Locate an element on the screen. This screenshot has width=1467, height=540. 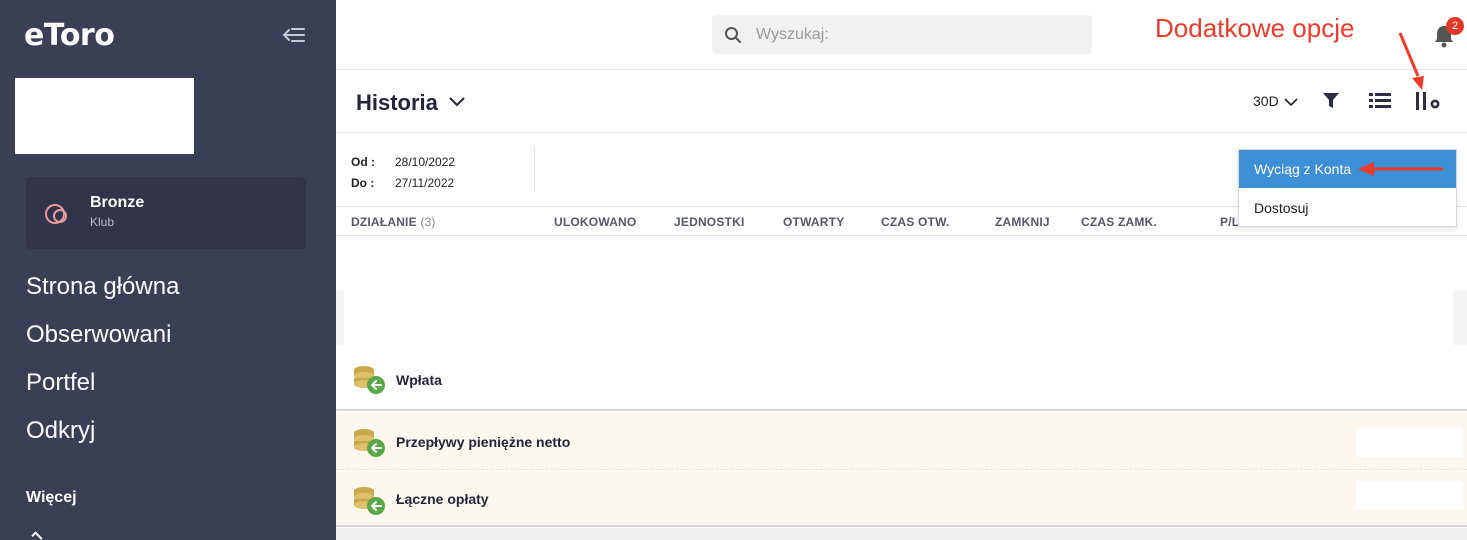
column-header-pl: P/L is located at coordinates (1229, 222).